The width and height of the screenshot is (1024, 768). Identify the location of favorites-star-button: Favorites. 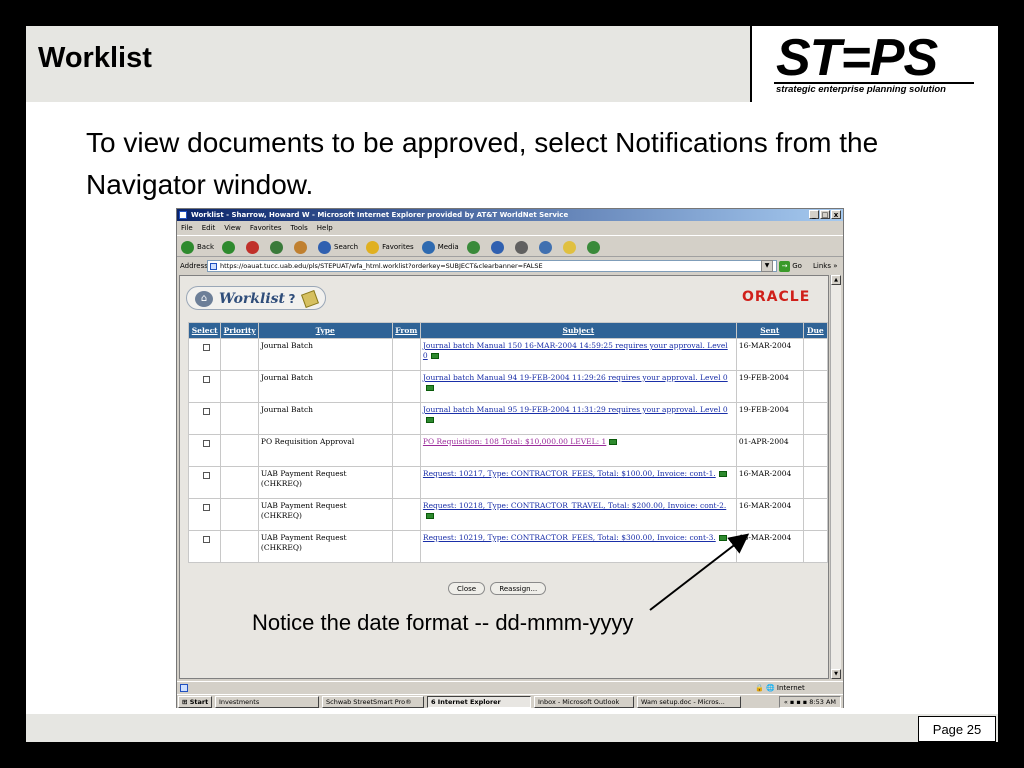
(390, 247).